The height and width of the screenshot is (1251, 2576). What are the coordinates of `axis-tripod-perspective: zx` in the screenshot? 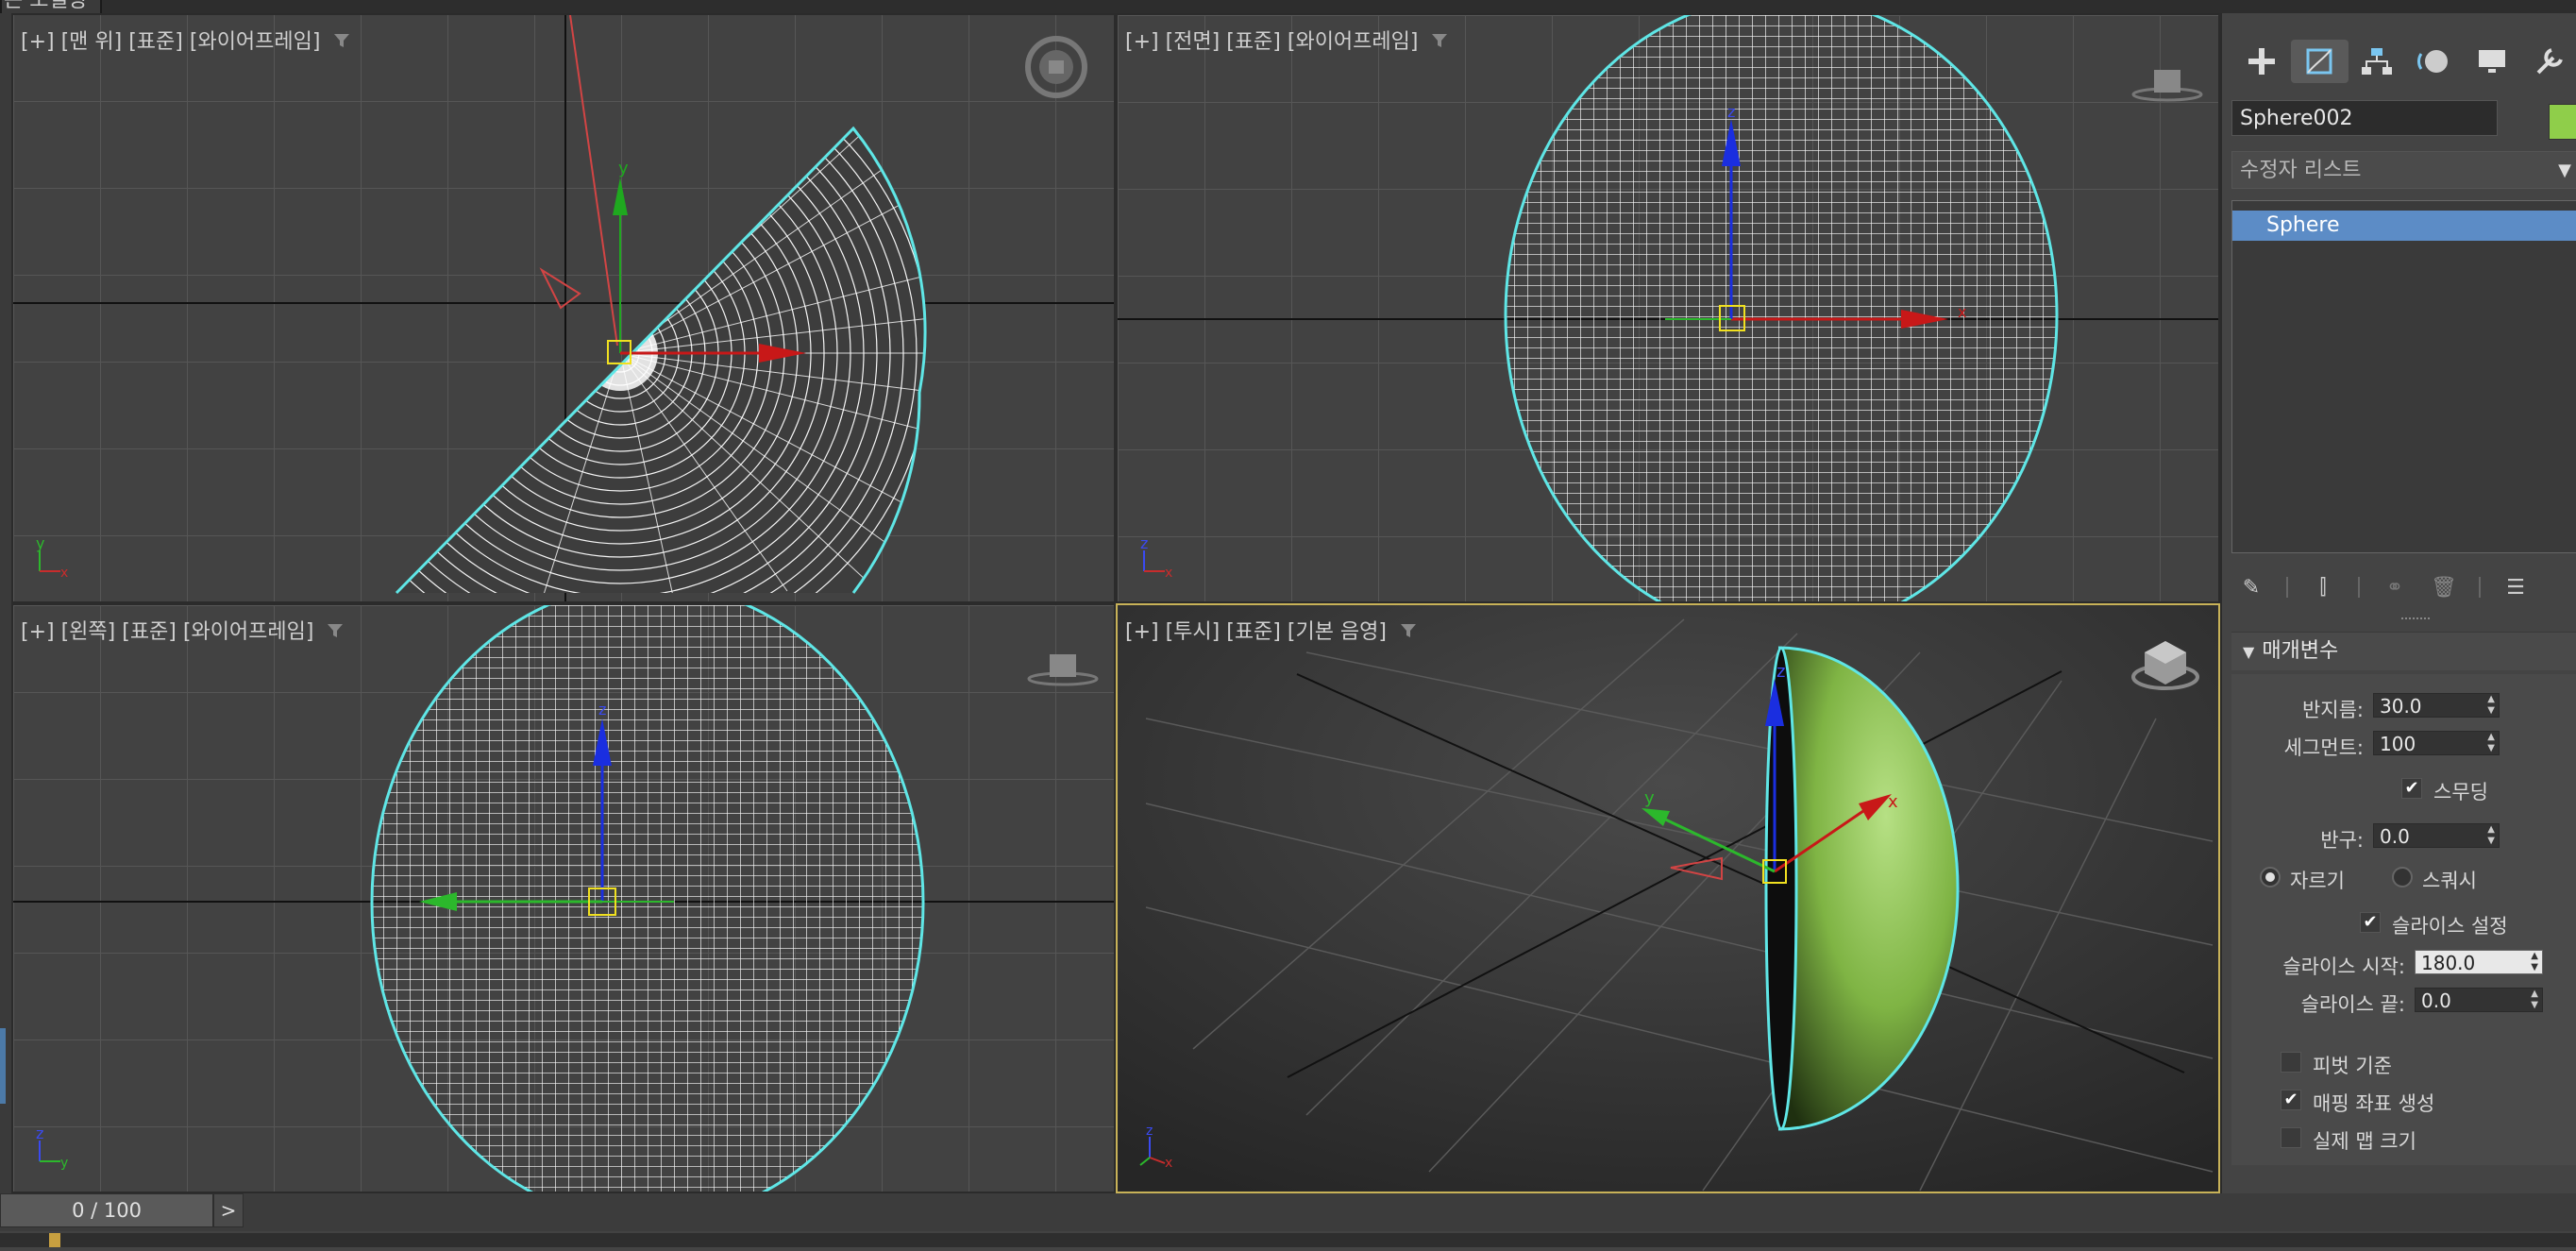 It's located at (1160, 1149).